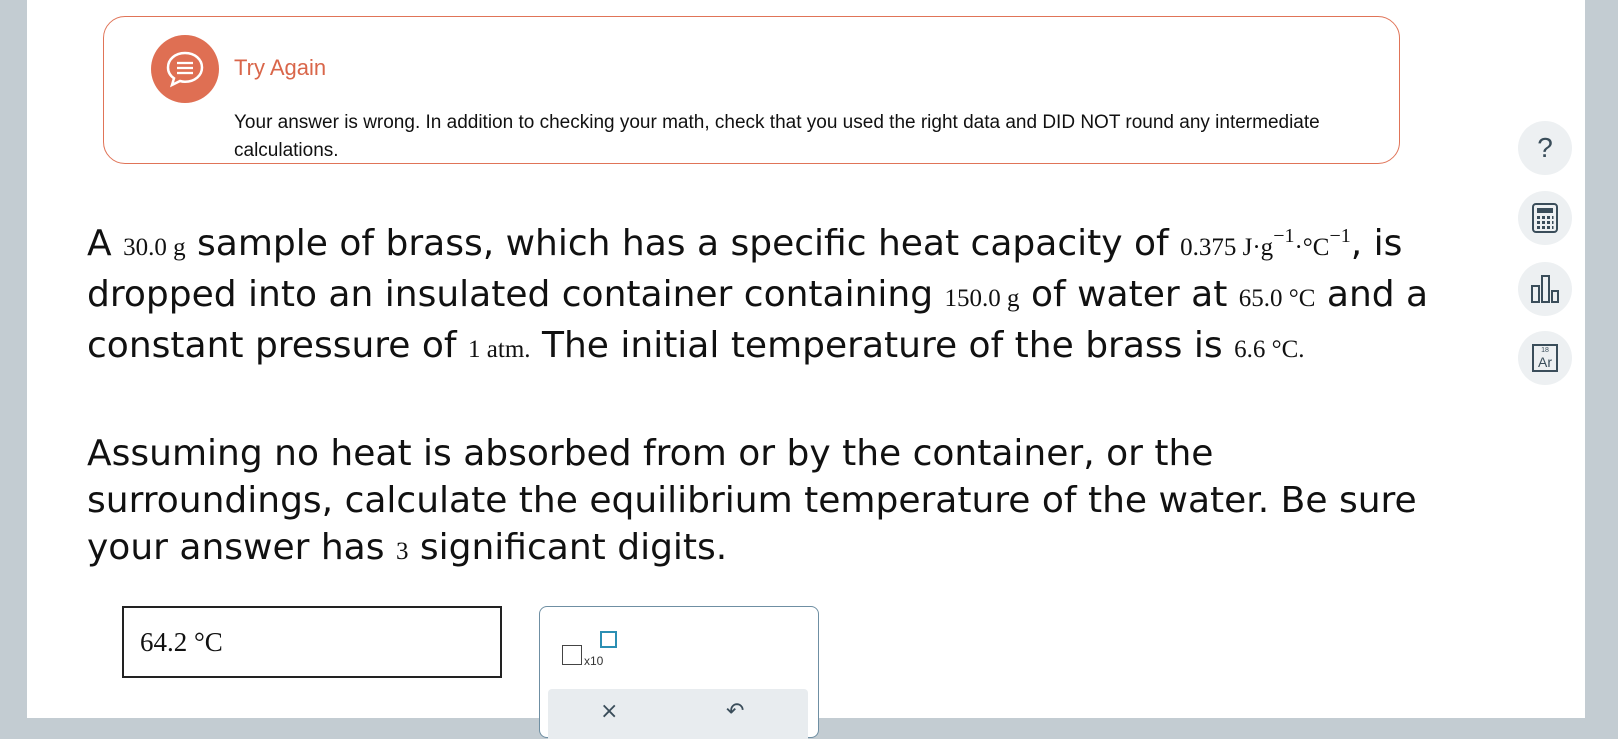 The width and height of the screenshot is (1618, 739). I want to click on chat-bubble-icon, so click(185, 69).